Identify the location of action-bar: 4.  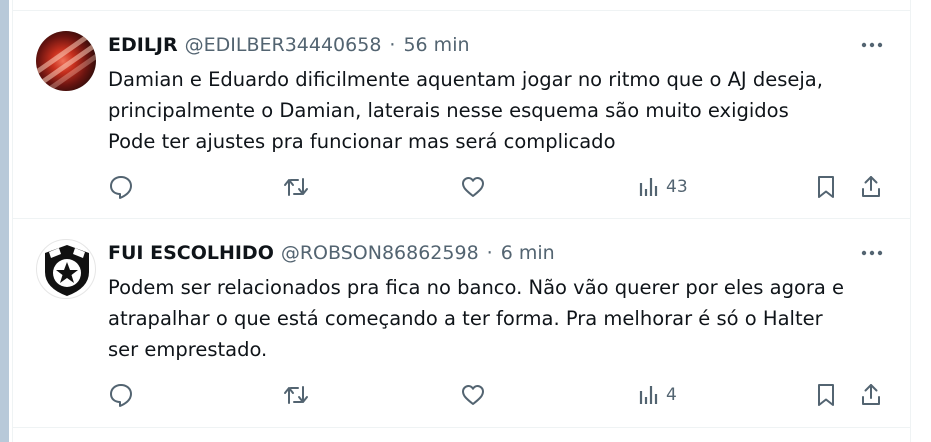
(496, 395).